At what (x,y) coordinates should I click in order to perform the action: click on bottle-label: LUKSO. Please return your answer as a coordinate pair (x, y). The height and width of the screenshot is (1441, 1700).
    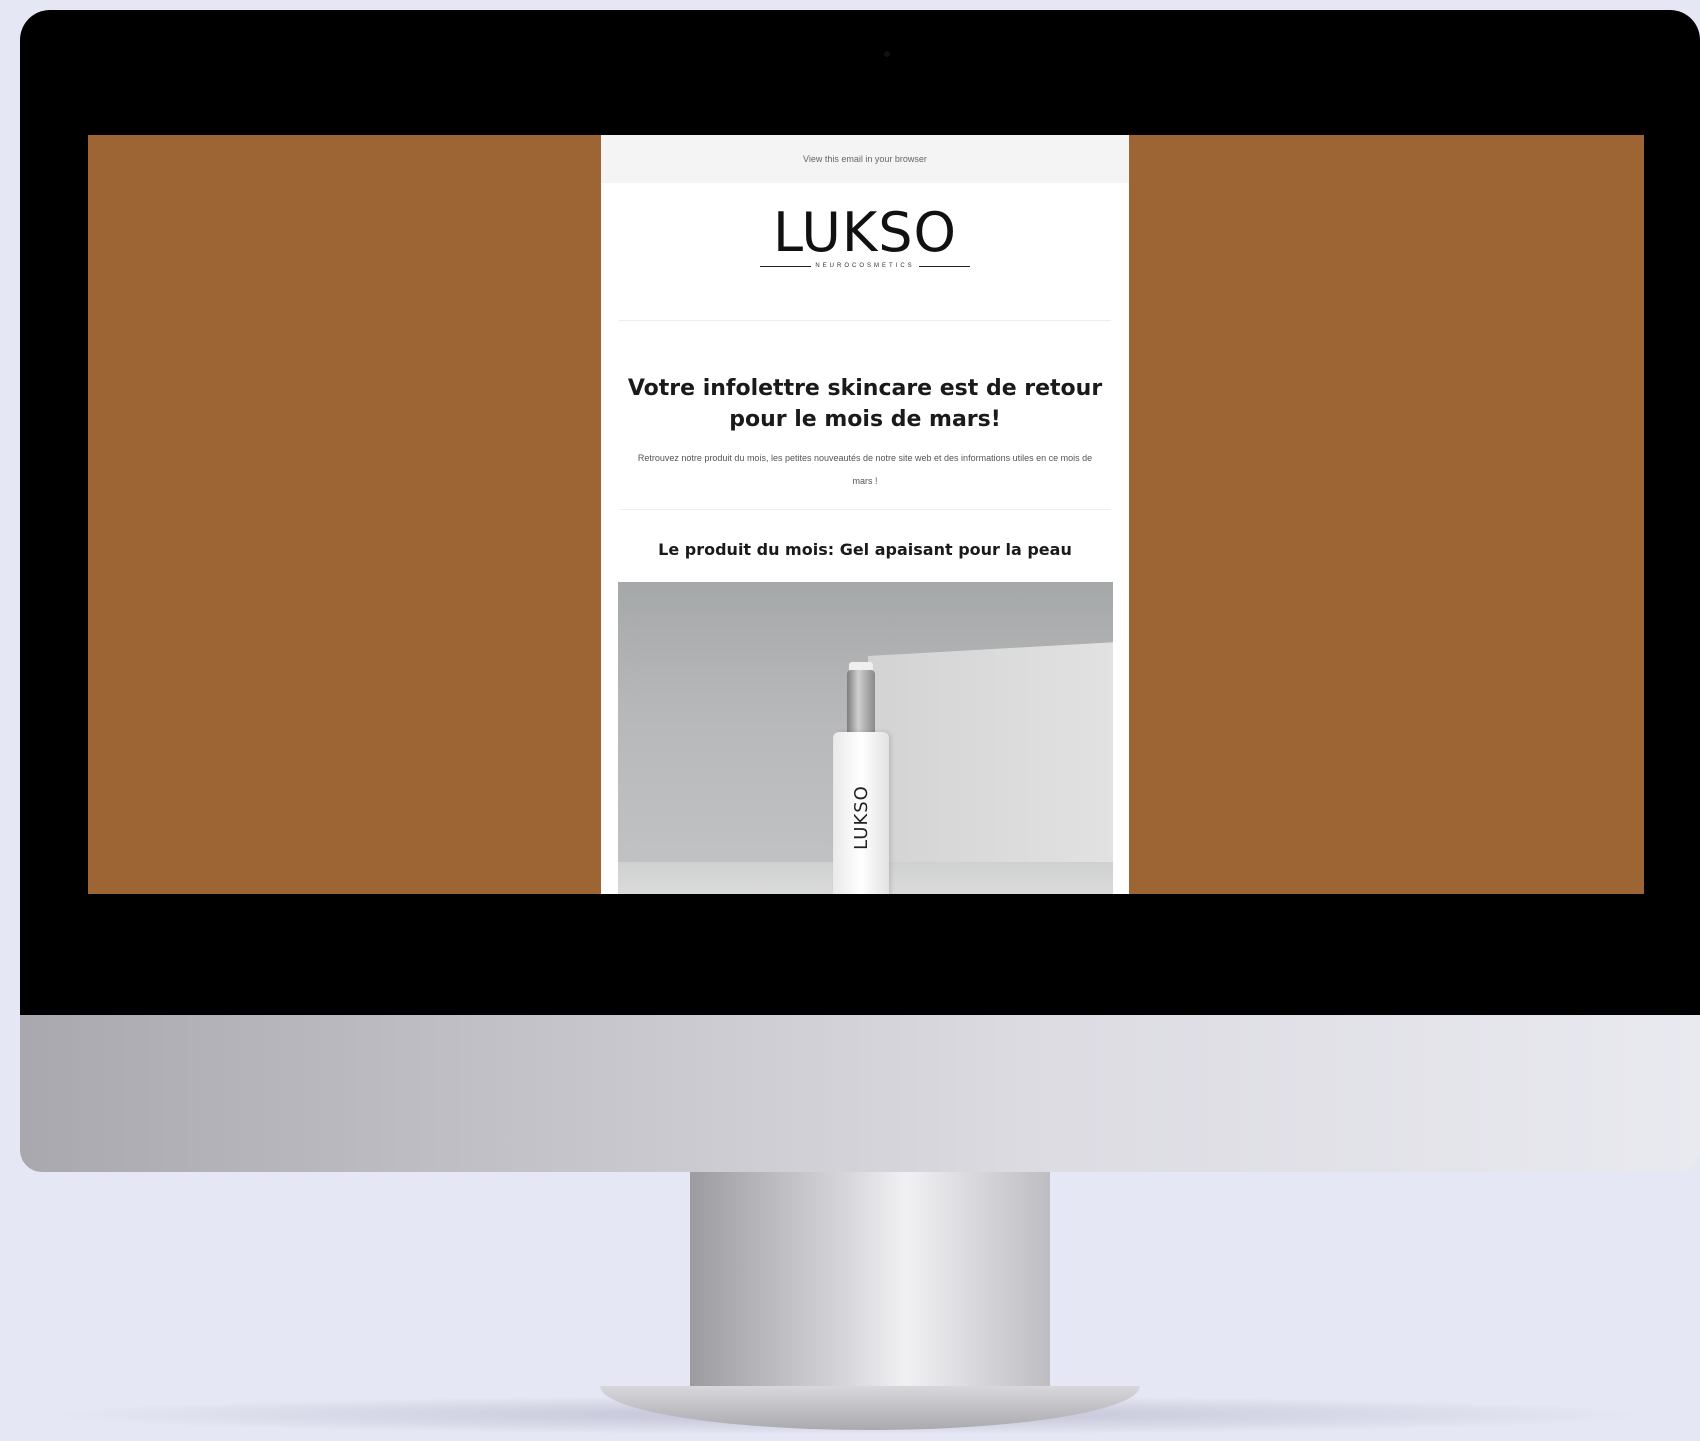
    Looking at the image, I should click on (861, 813).